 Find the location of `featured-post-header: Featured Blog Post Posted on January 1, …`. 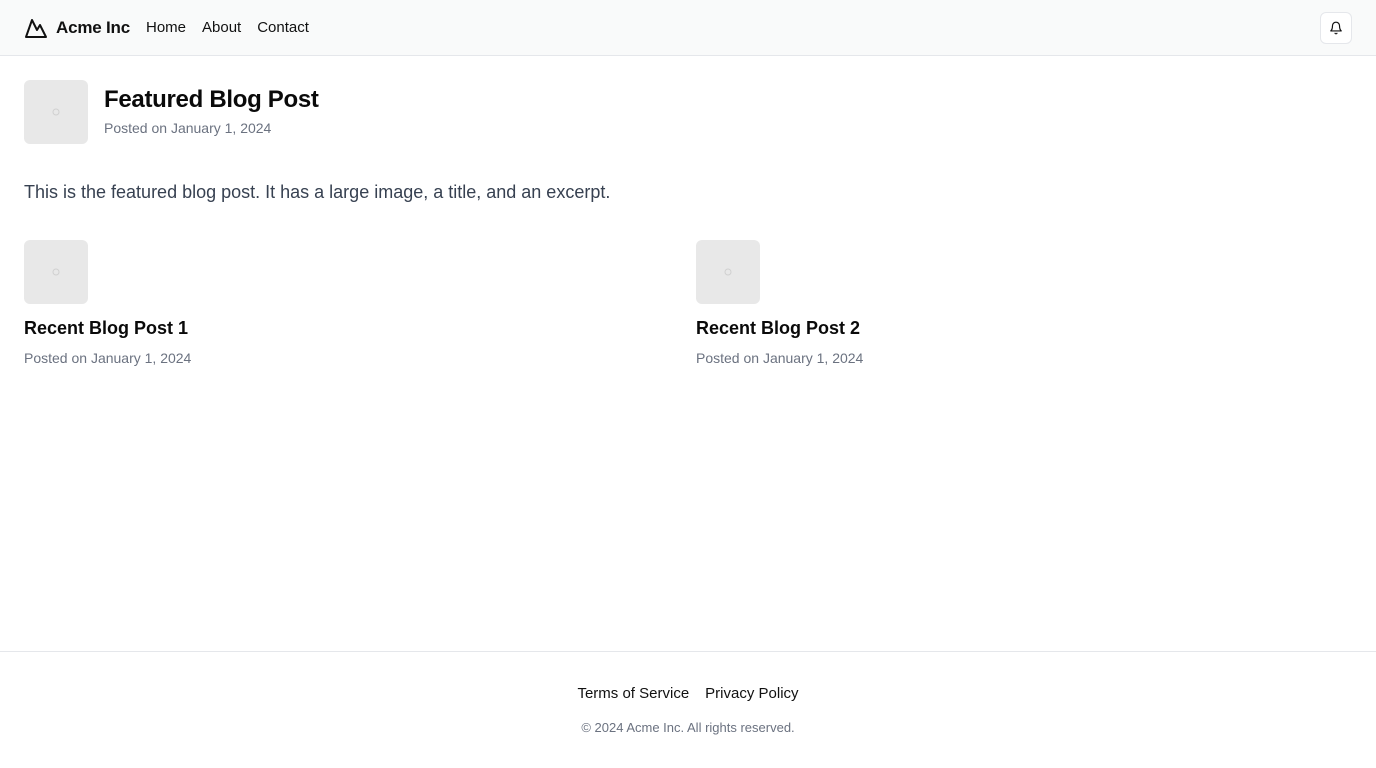

featured-post-header: Featured Blog Post Posted on January 1, … is located at coordinates (211, 109).